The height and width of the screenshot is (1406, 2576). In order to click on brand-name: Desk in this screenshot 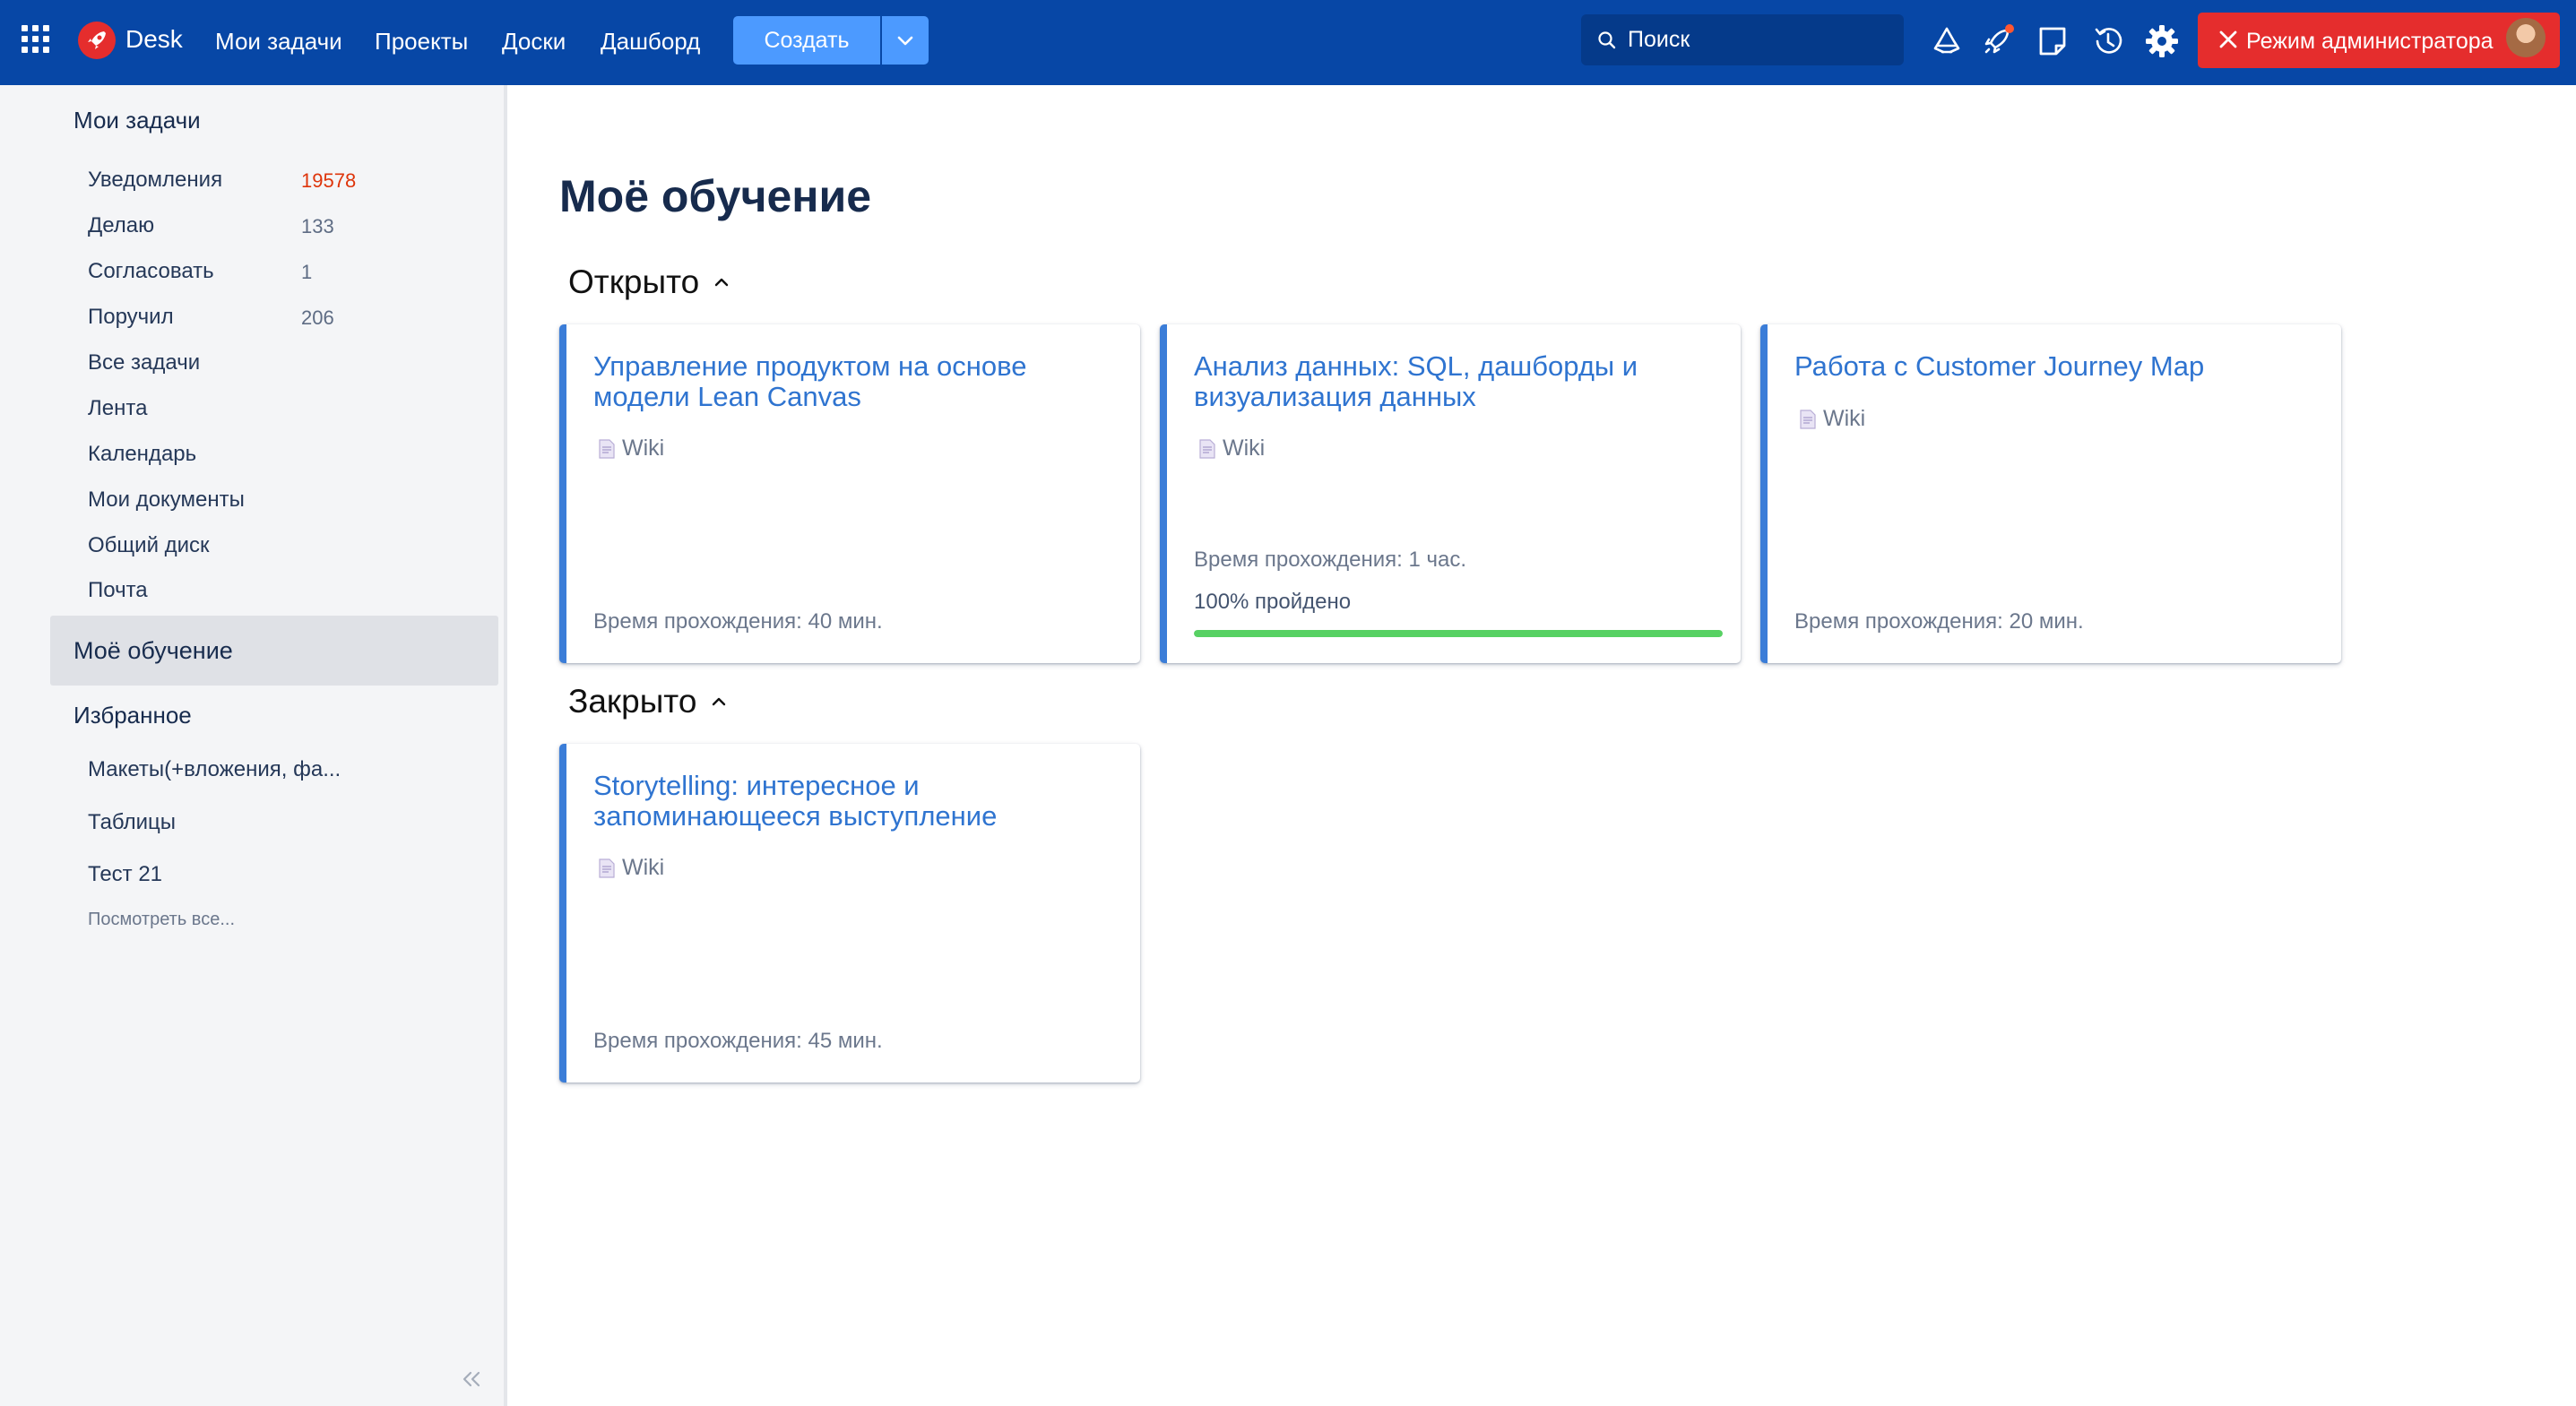, I will do `click(154, 40)`.